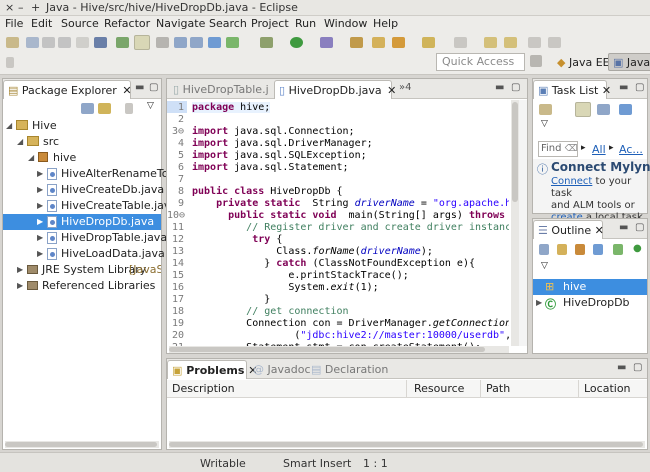 The image size is (650, 472). I want to click on previous-annotation-icon, so click(510, 42).